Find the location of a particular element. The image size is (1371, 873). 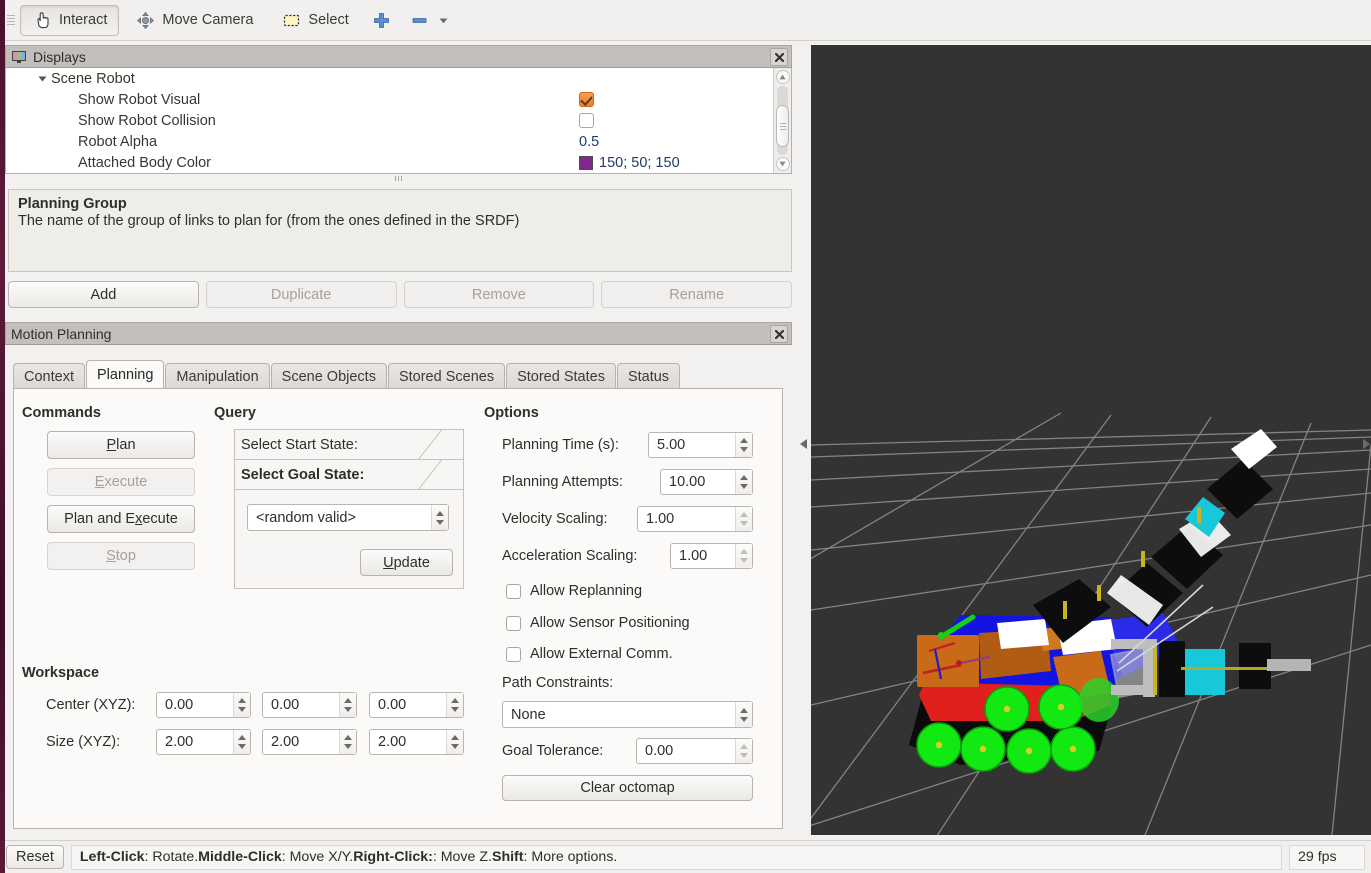

allow-external-comm-row: Allow External Comm. is located at coordinates (589, 654).